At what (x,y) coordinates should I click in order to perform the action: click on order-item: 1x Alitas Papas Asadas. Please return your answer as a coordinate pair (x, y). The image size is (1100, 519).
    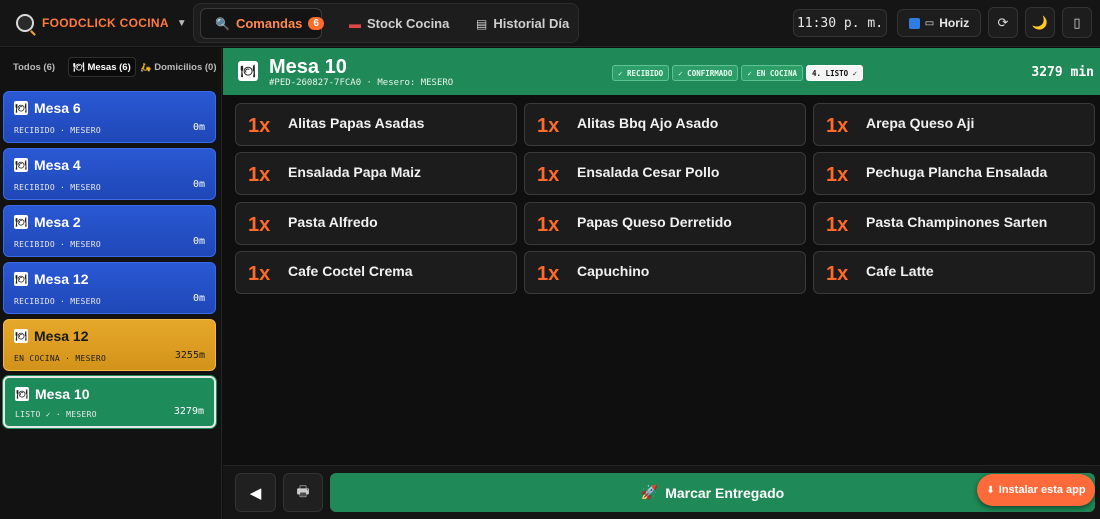
    Looking at the image, I should click on (376, 124).